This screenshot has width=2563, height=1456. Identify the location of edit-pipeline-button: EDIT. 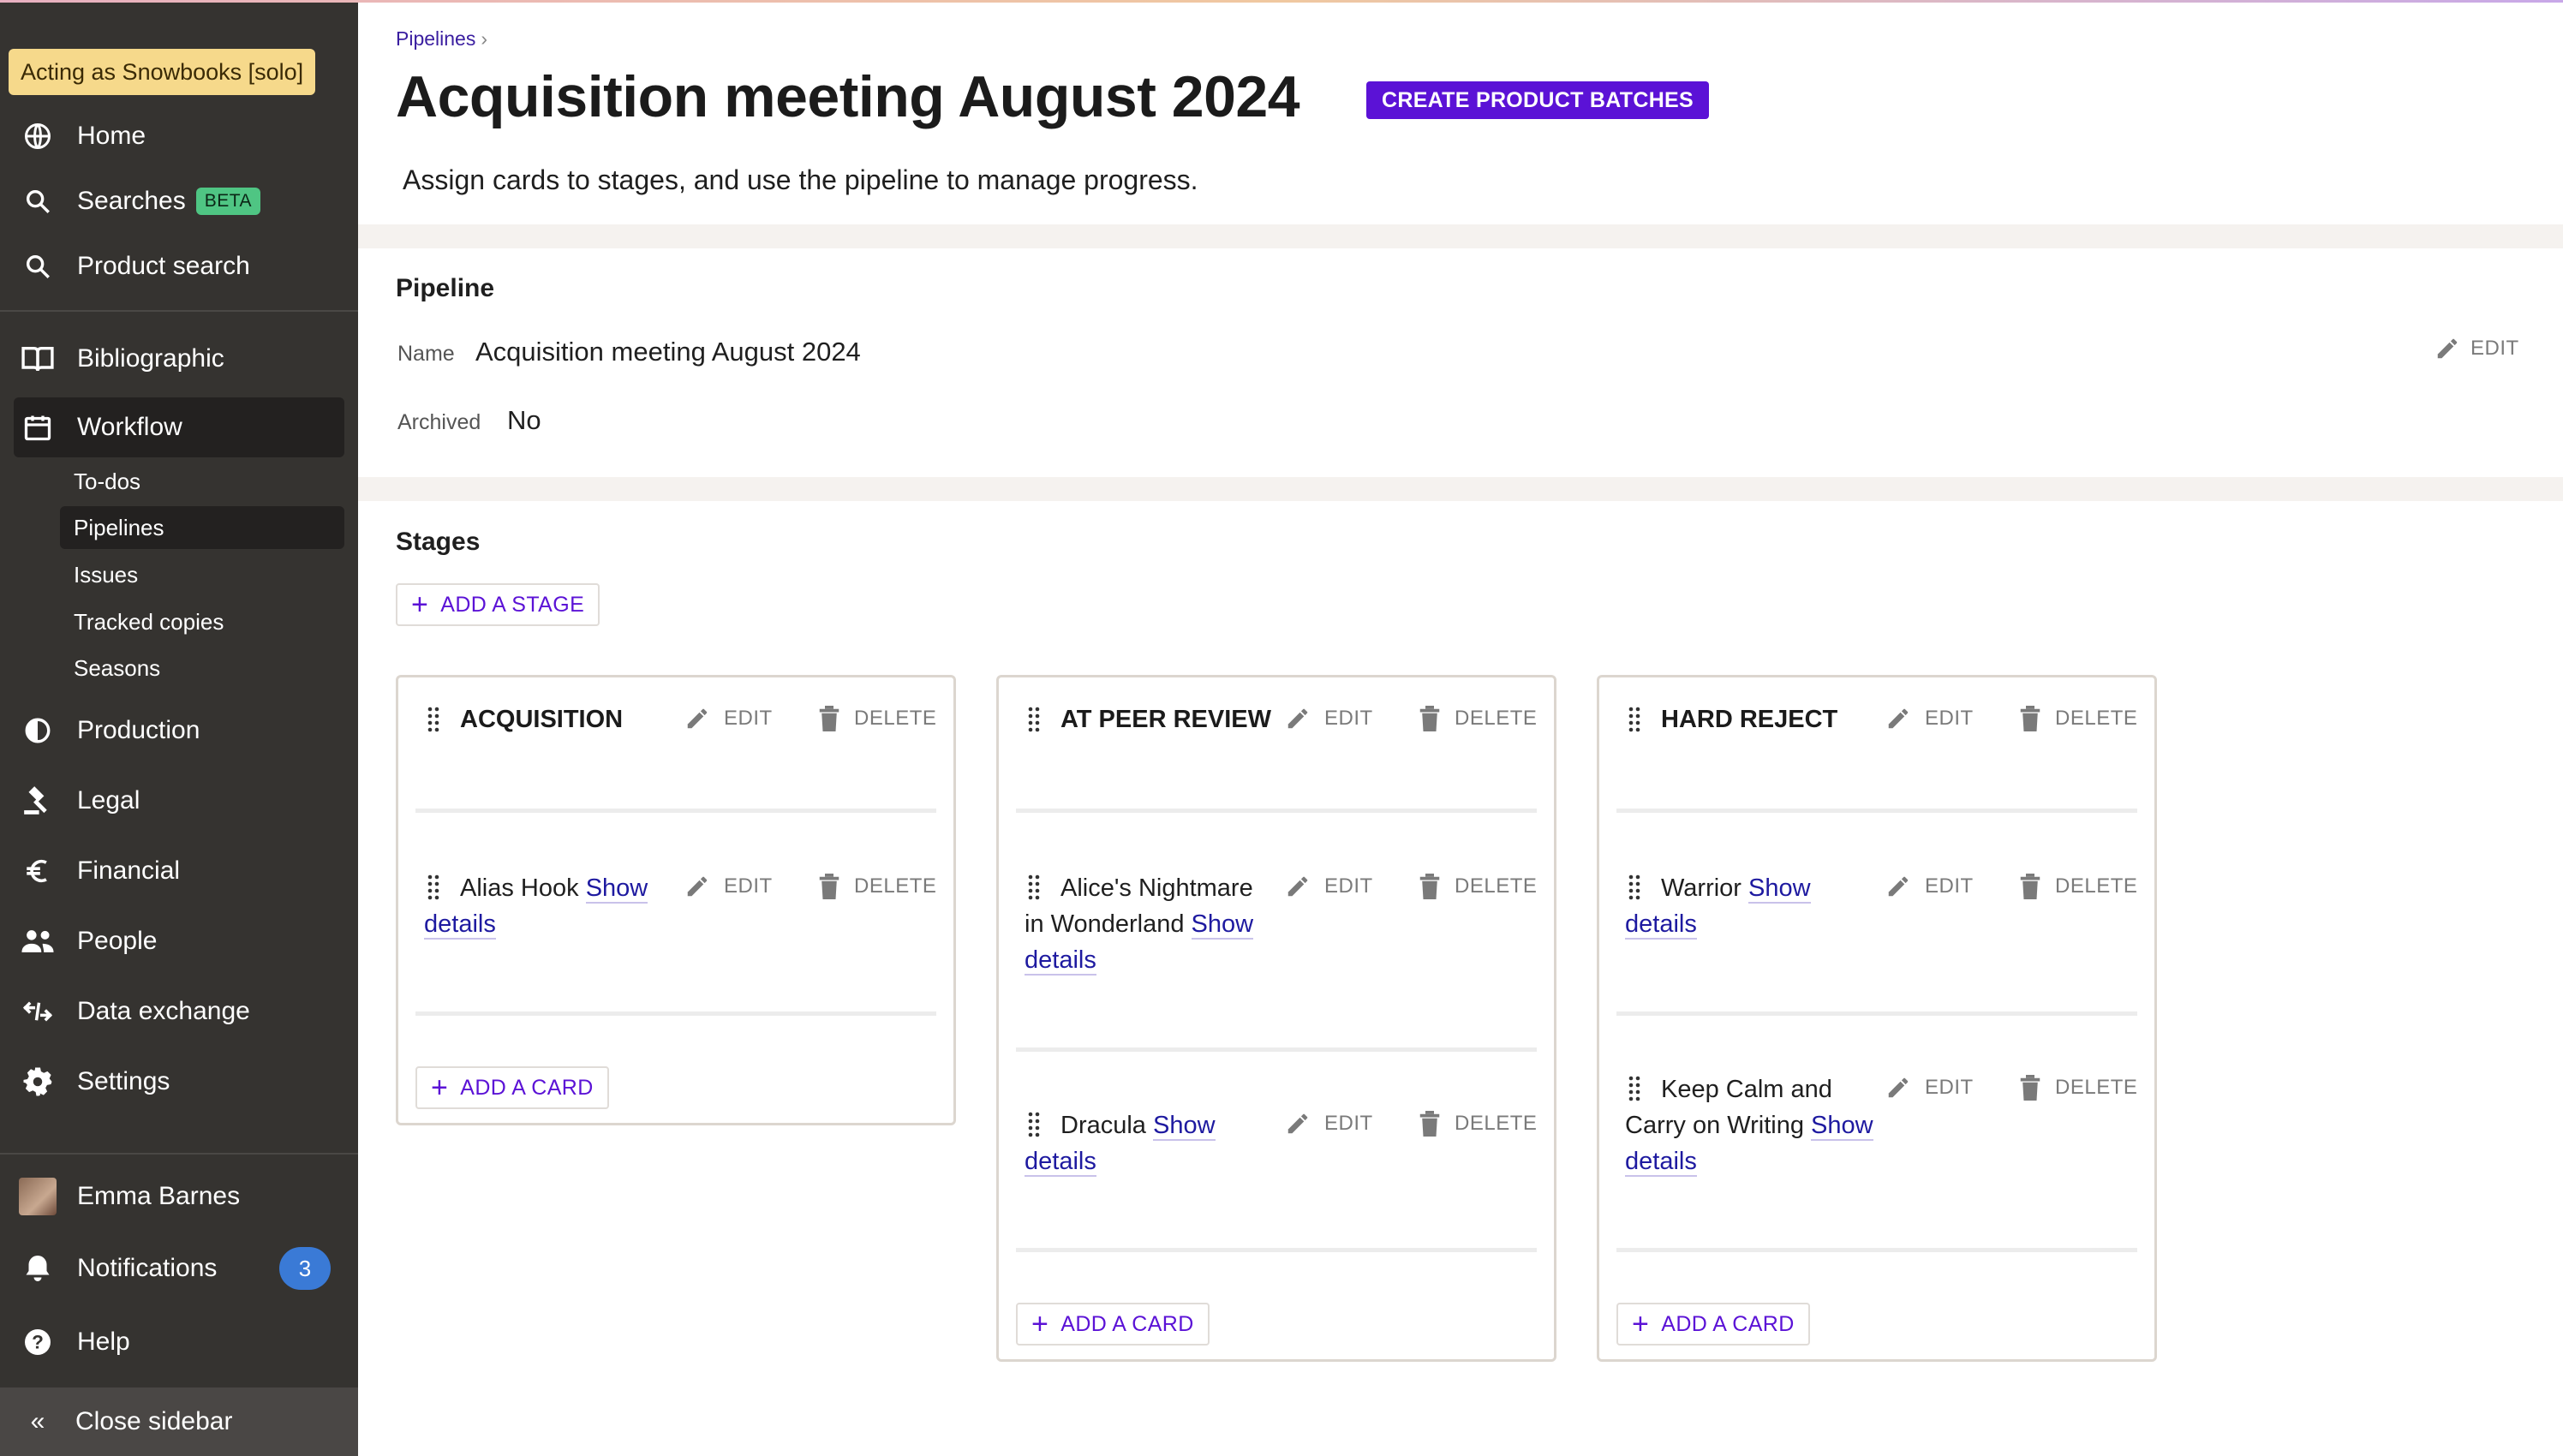
(2477, 348).